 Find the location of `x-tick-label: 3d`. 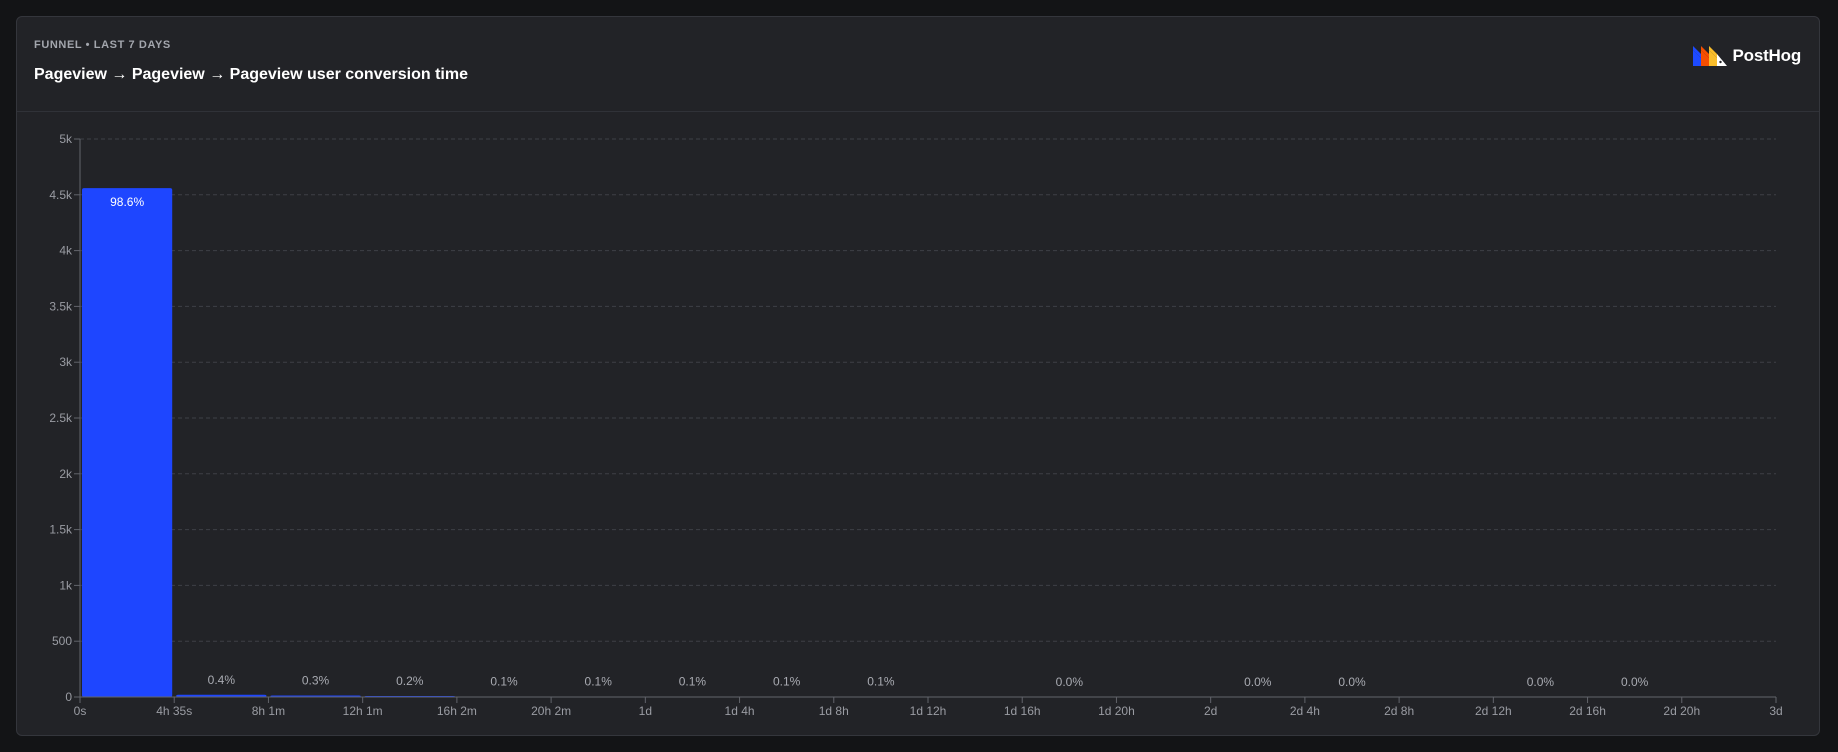

x-tick-label: 3d is located at coordinates (1775, 711).